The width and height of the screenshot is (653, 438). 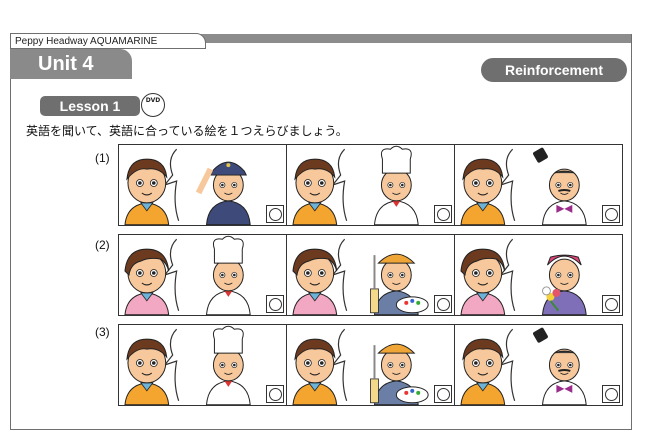 I want to click on option-florist, so click(x=538, y=275).